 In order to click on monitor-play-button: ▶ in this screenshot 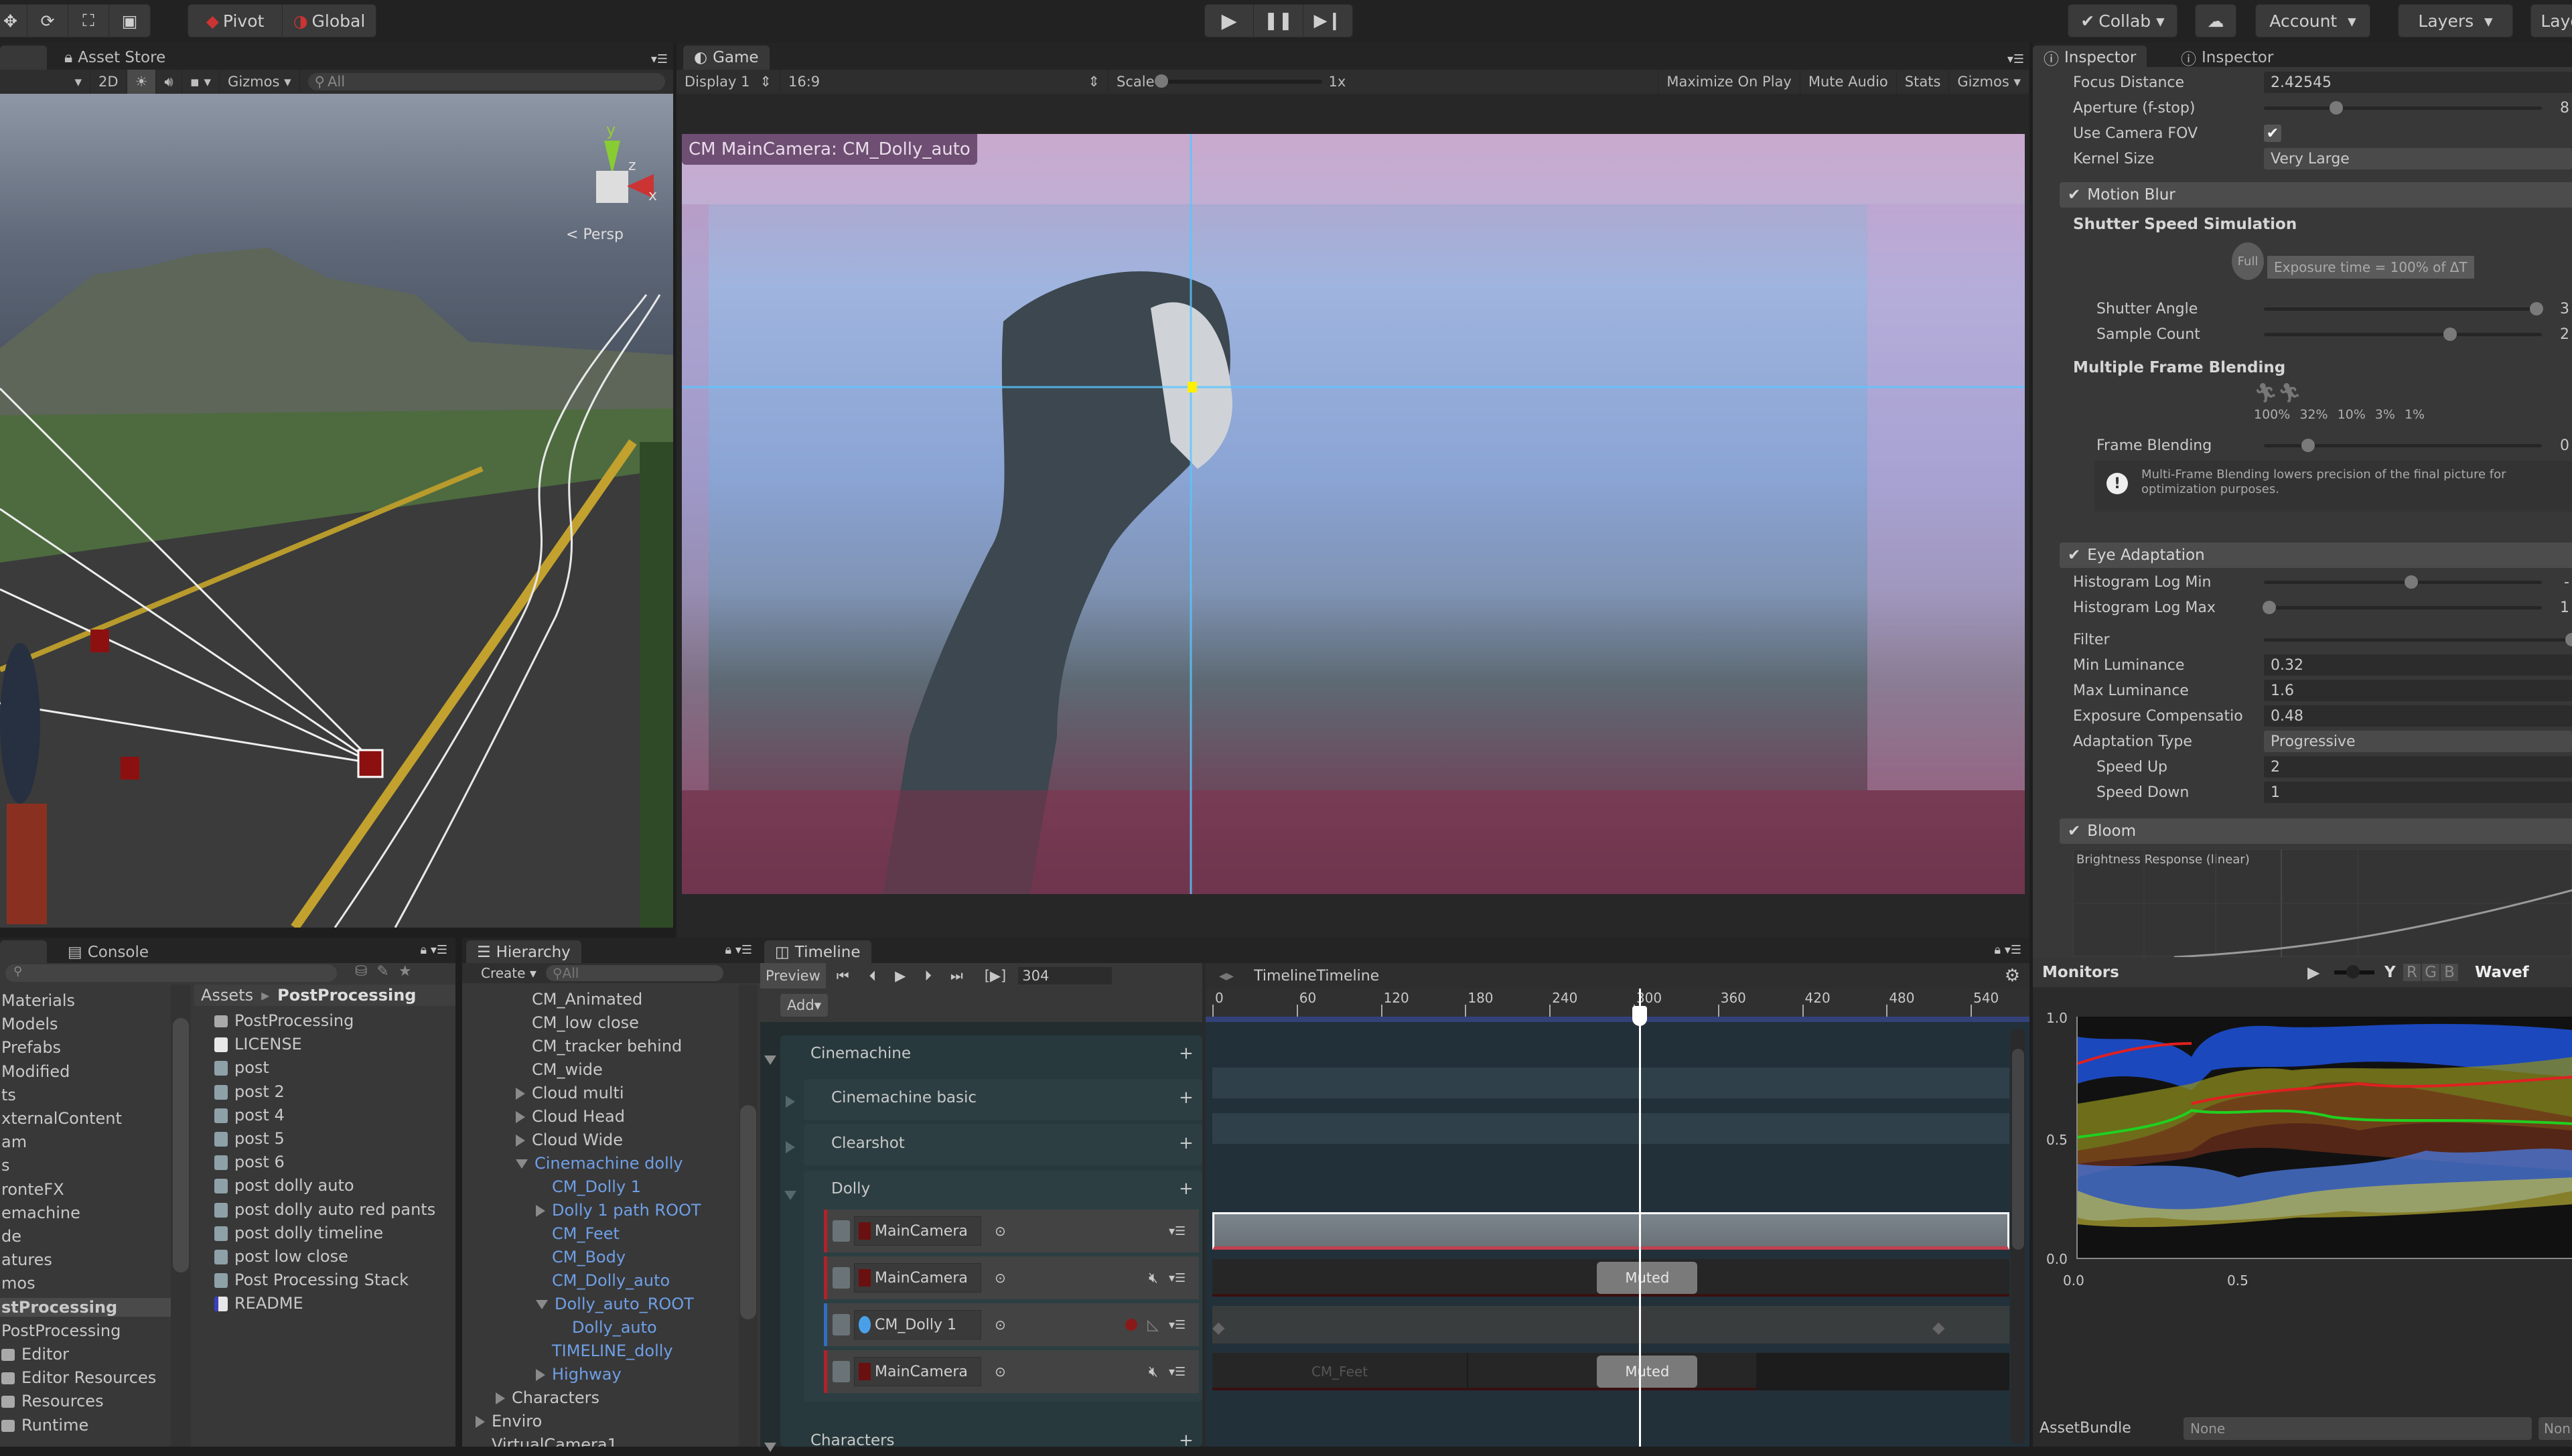, I will do `click(2313, 972)`.